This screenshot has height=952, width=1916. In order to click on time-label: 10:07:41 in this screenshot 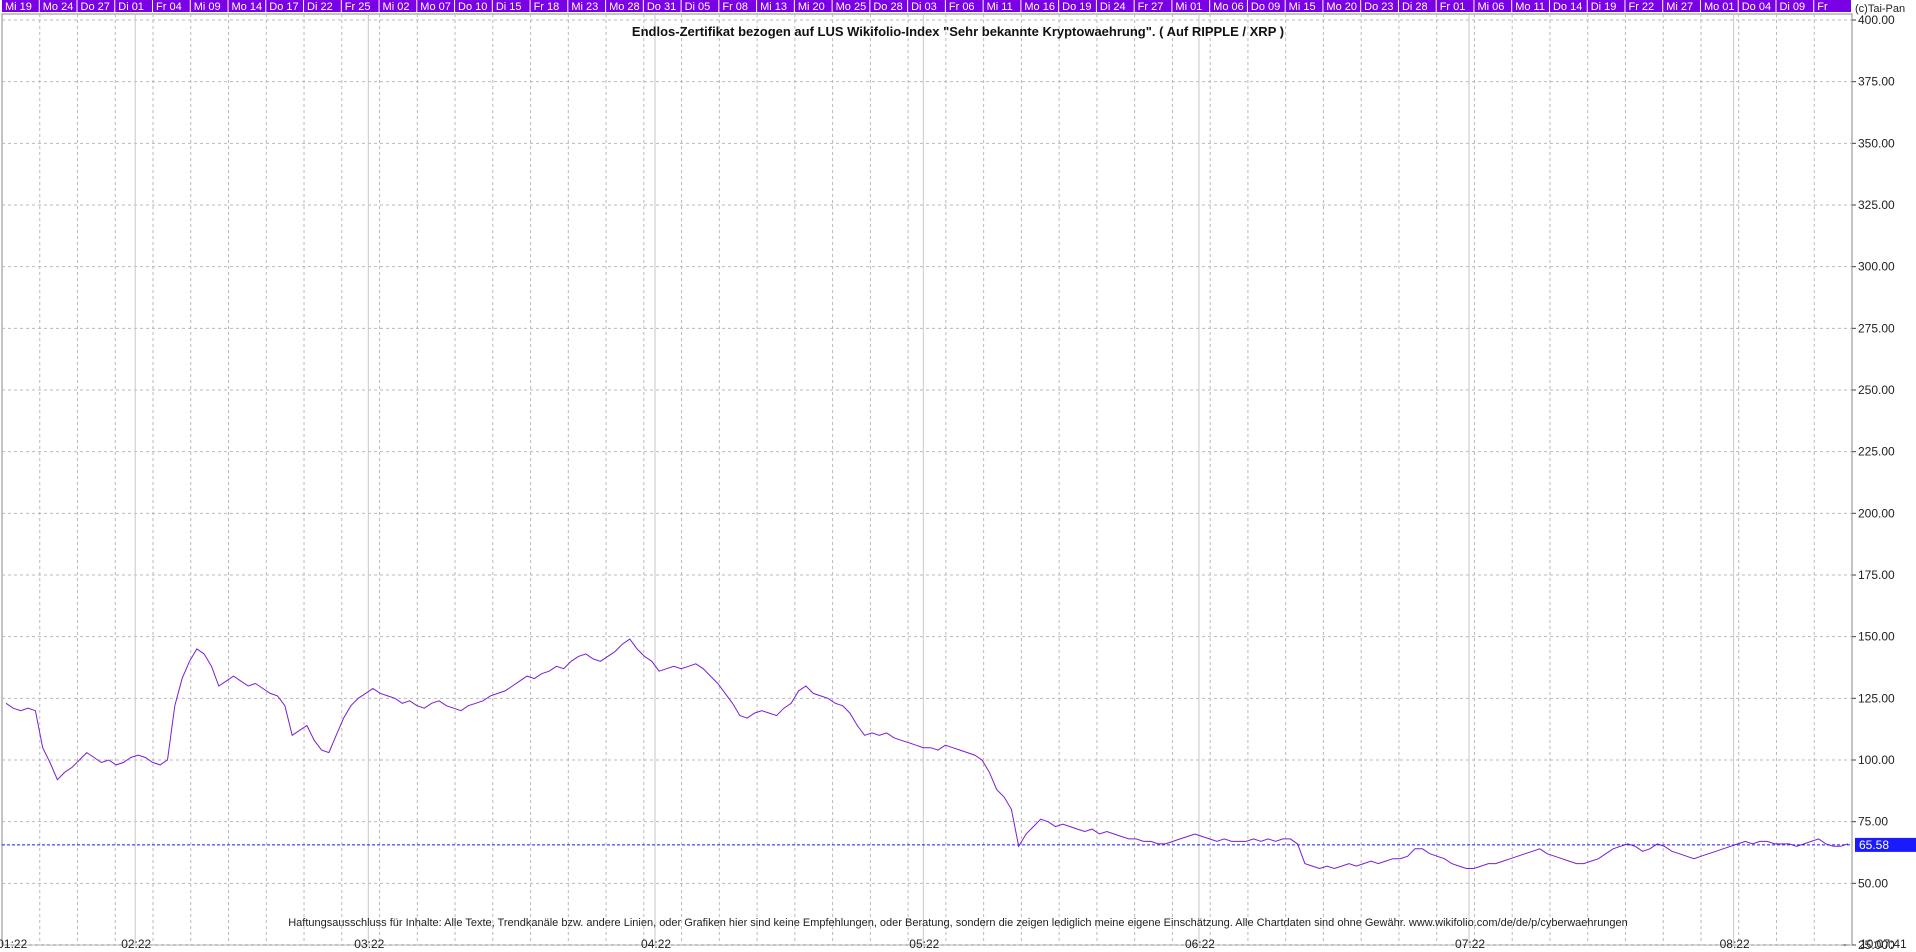, I will do `click(1883, 944)`.